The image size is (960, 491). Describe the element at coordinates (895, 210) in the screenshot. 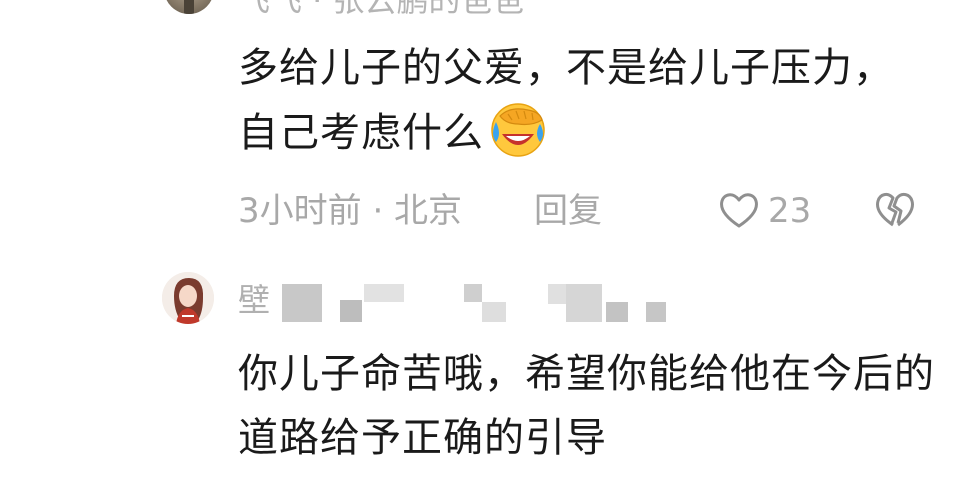

I see `broken-heart-icon` at that location.